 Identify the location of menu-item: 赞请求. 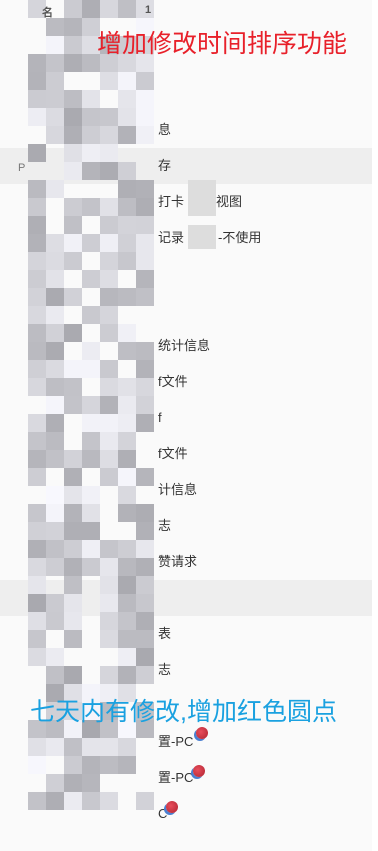
(177, 562).